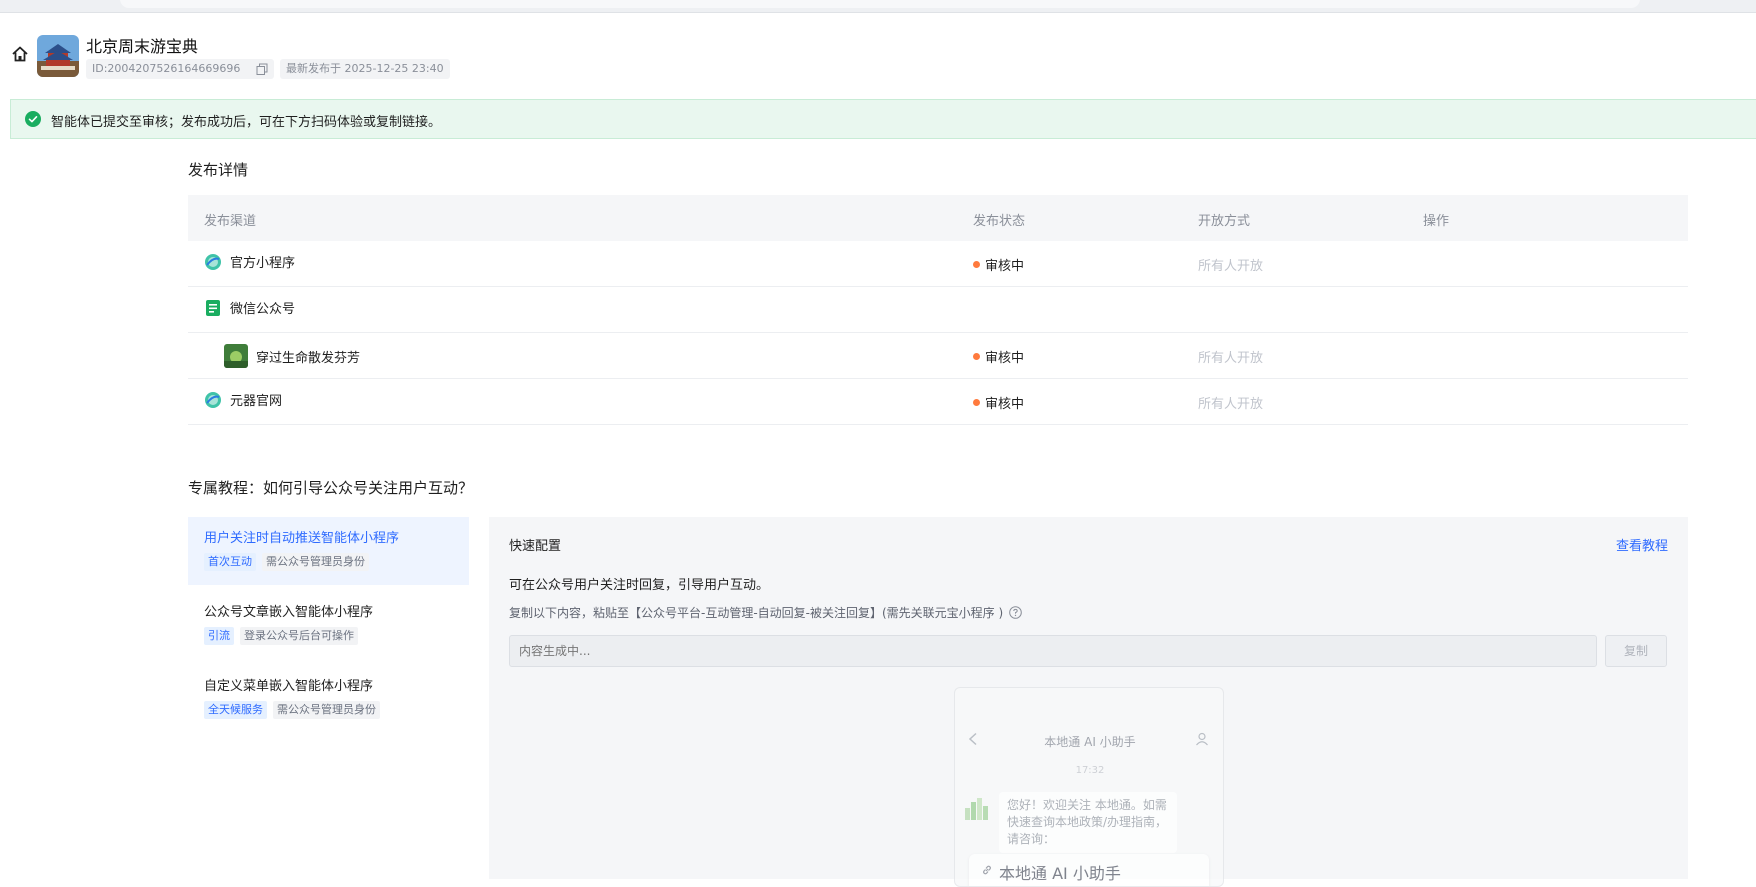  I want to click on reply-content-input, so click(1053, 651).